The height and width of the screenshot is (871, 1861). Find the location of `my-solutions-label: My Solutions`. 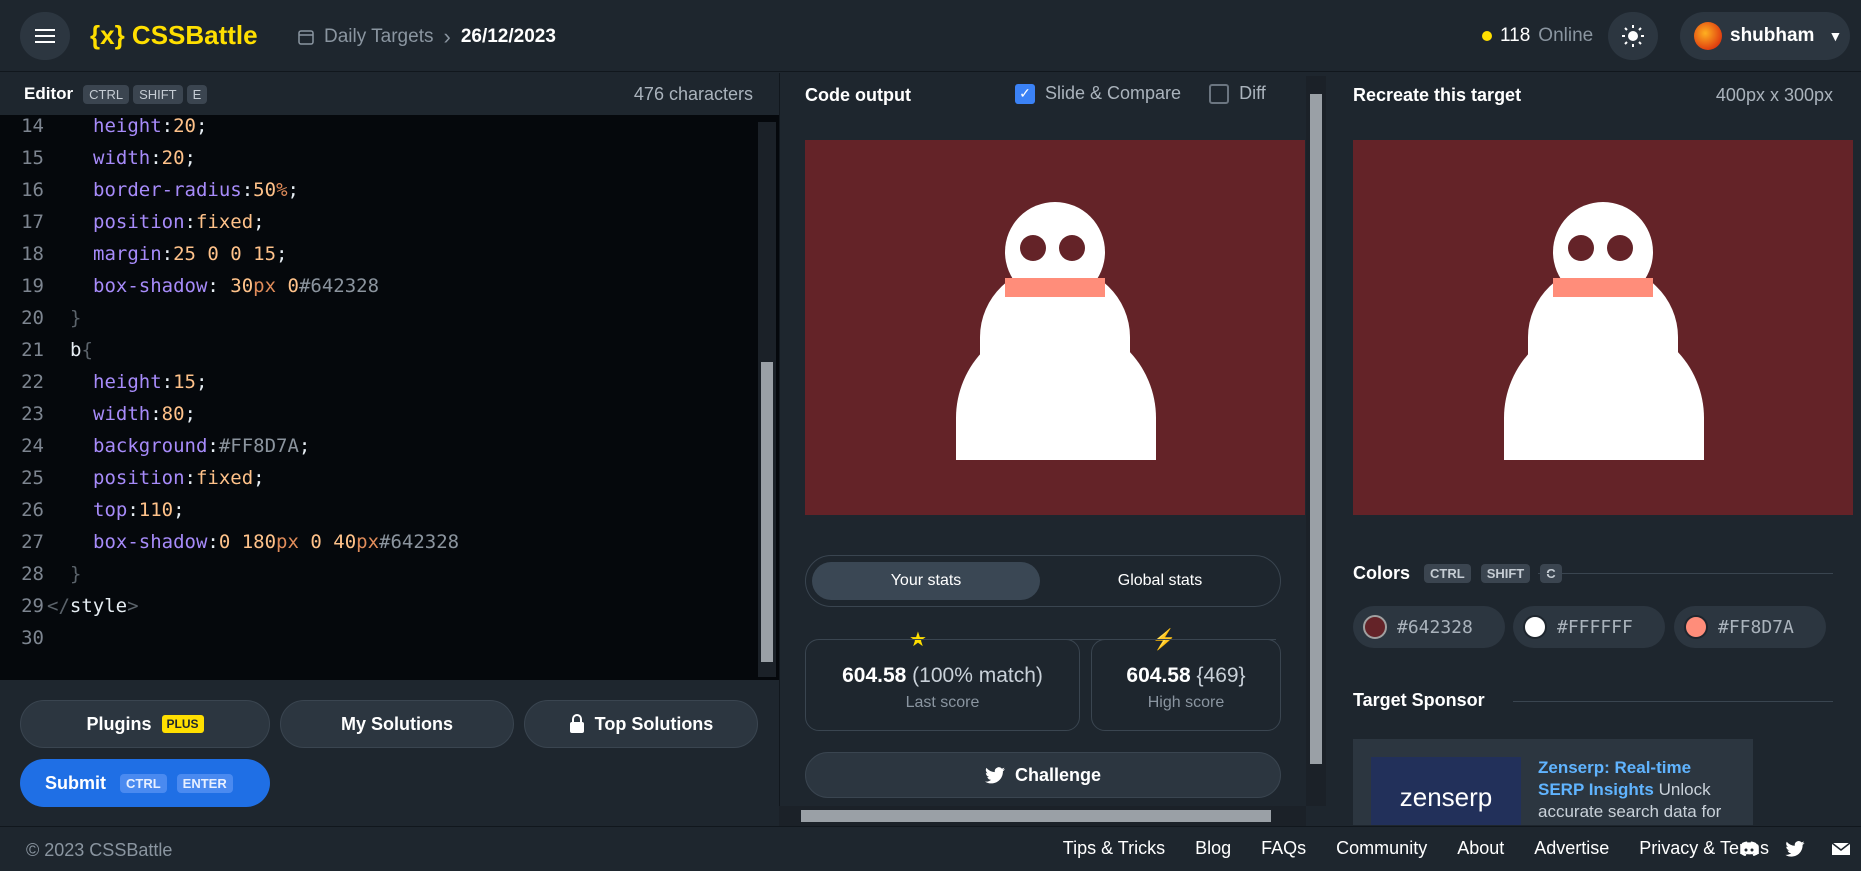

my-solutions-label: My Solutions is located at coordinates (397, 723).